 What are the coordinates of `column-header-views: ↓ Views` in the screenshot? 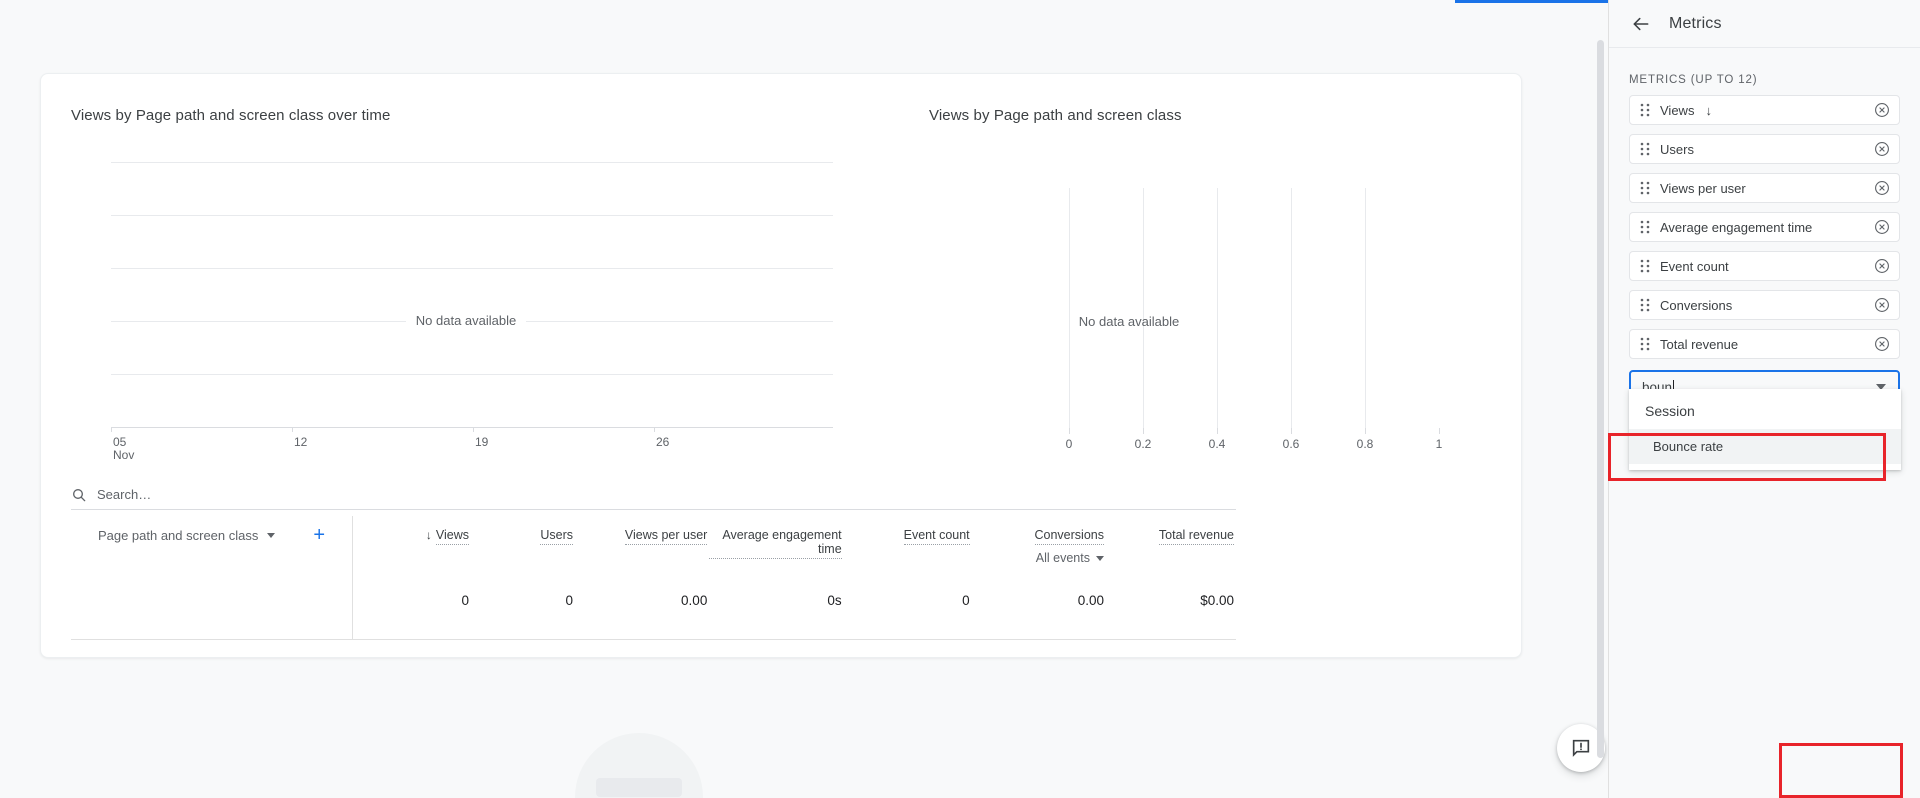 It's located at (412, 540).